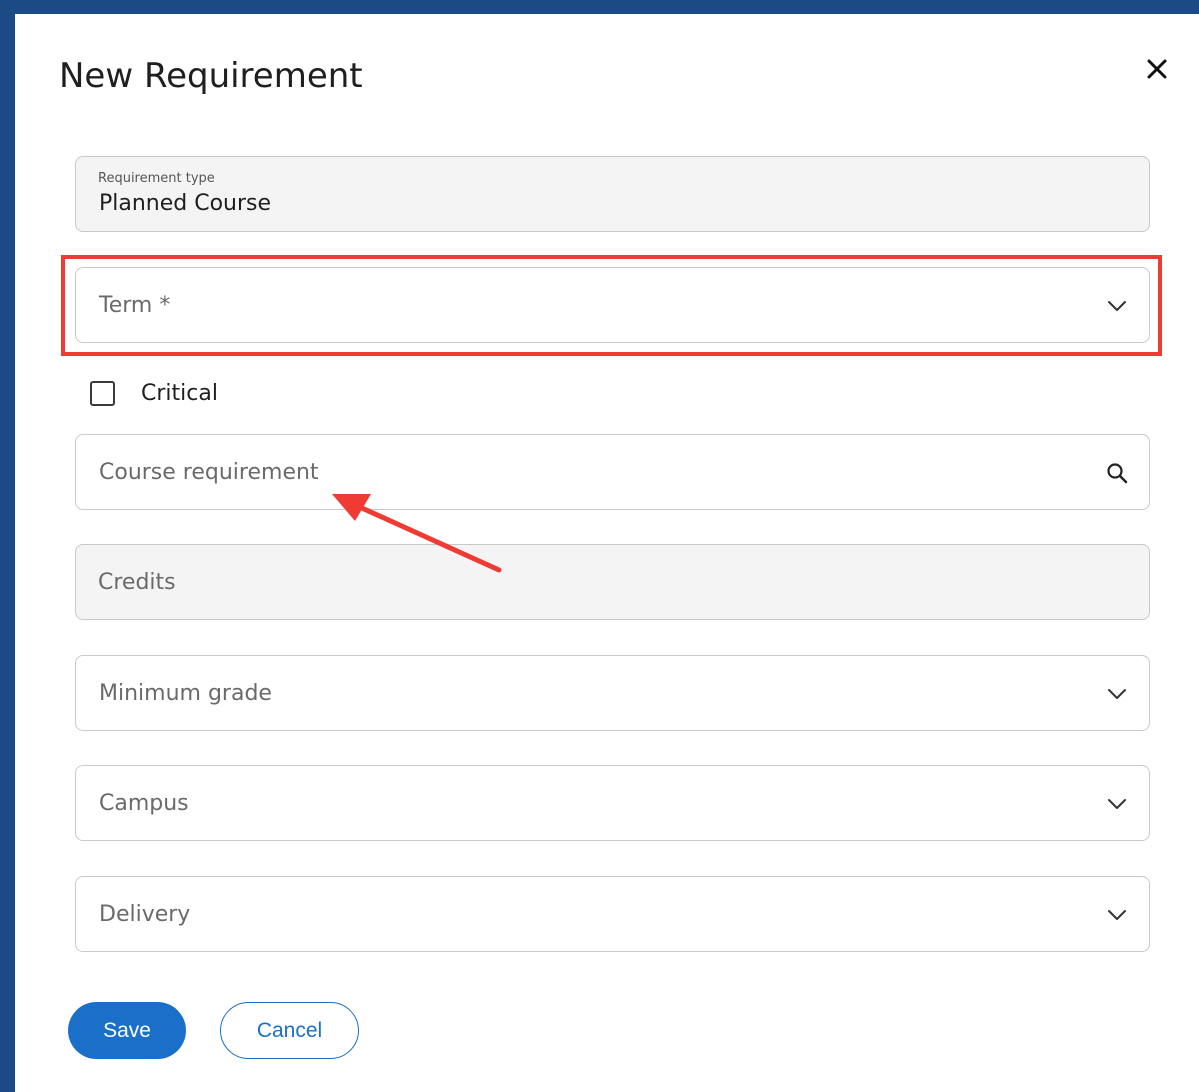 Image resolution: width=1199 pixels, height=1092 pixels. Describe the element at coordinates (612, 194) in the screenshot. I see `requirement-type-field: Requirement type Planned Course` at that location.